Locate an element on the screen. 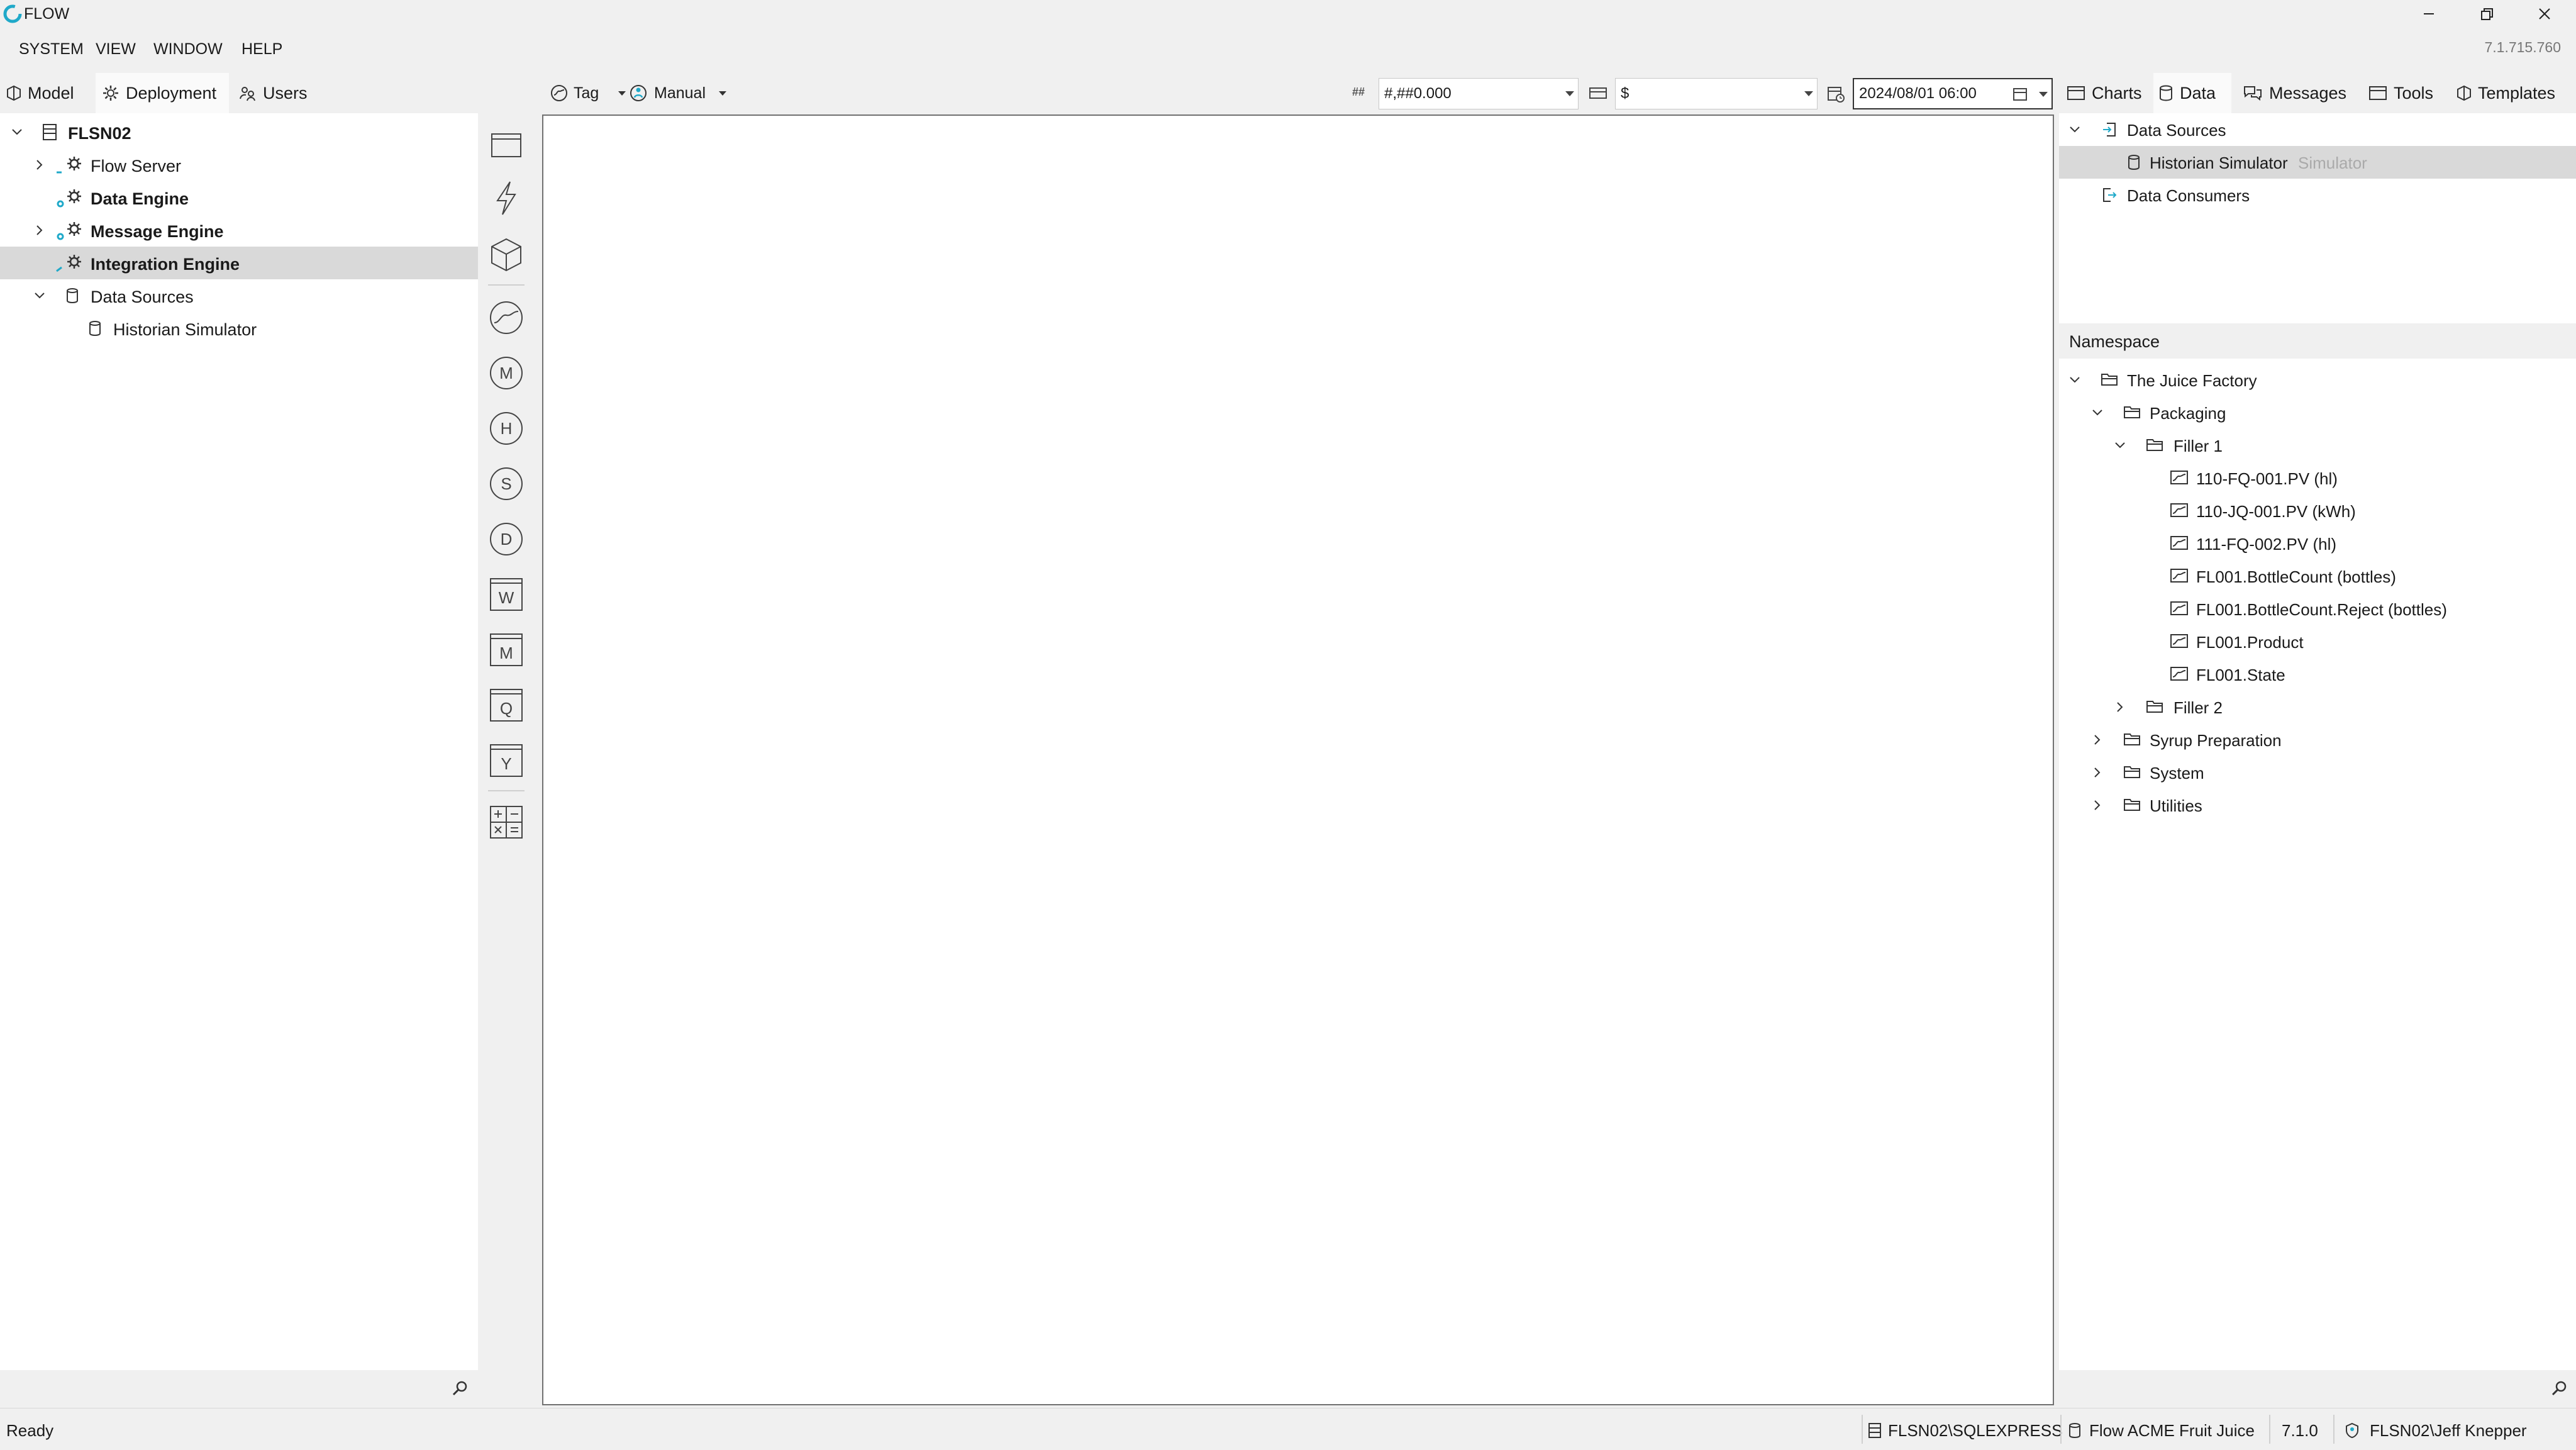 This screenshot has width=2576, height=1450. restore-button is located at coordinates (2486, 14).